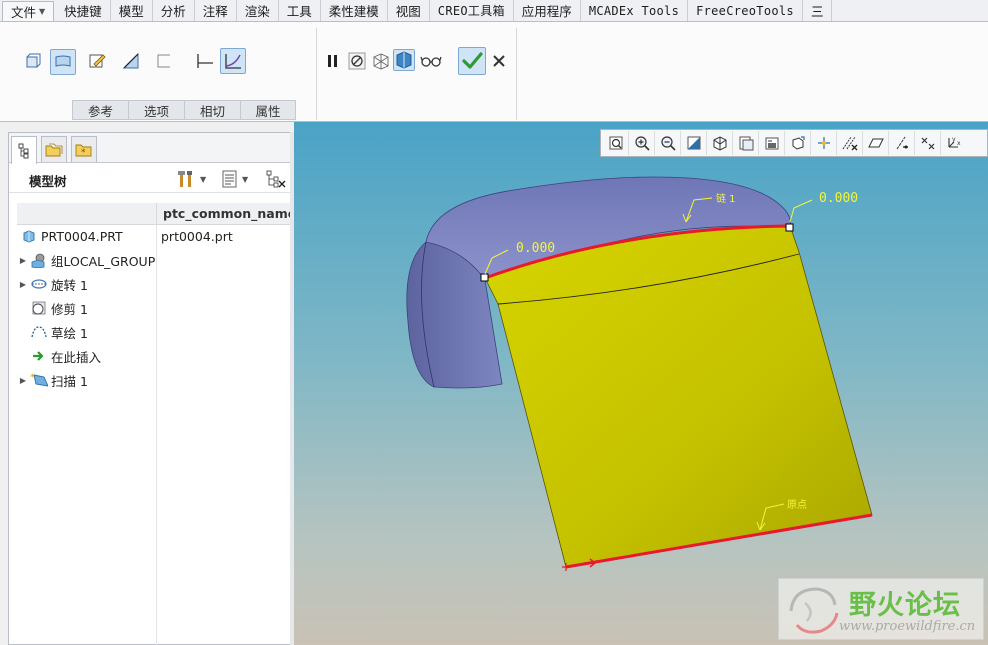 Image resolution: width=988 pixels, height=645 pixels. I want to click on show-list-icon, so click(229, 179).